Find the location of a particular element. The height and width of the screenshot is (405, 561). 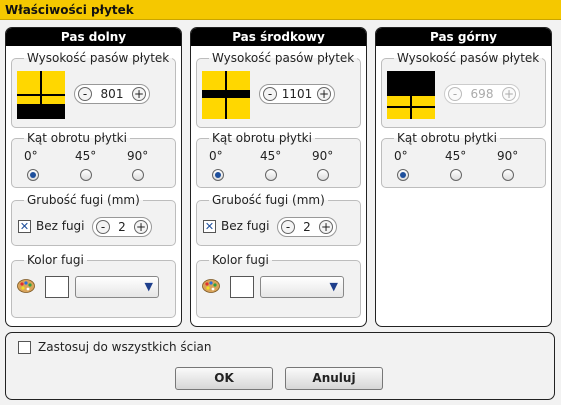

tile-height-group: Wysokość pasów płytek - 698 + is located at coordinates (463, 89).